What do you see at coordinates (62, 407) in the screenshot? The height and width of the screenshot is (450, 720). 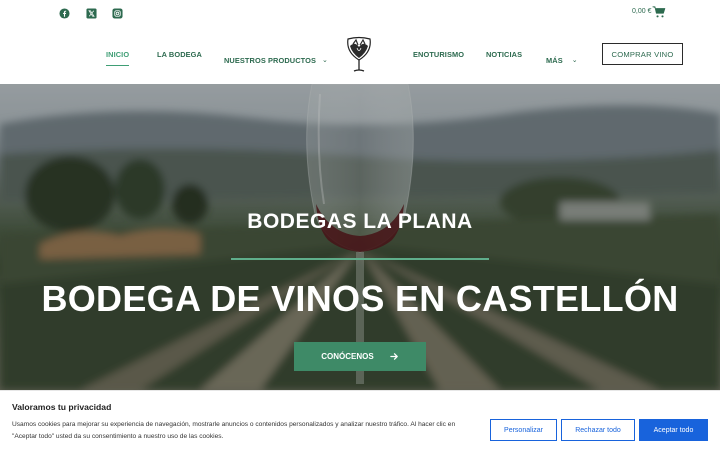 I see `cookie-title: Valoramos tu privacidad` at bounding box center [62, 407].